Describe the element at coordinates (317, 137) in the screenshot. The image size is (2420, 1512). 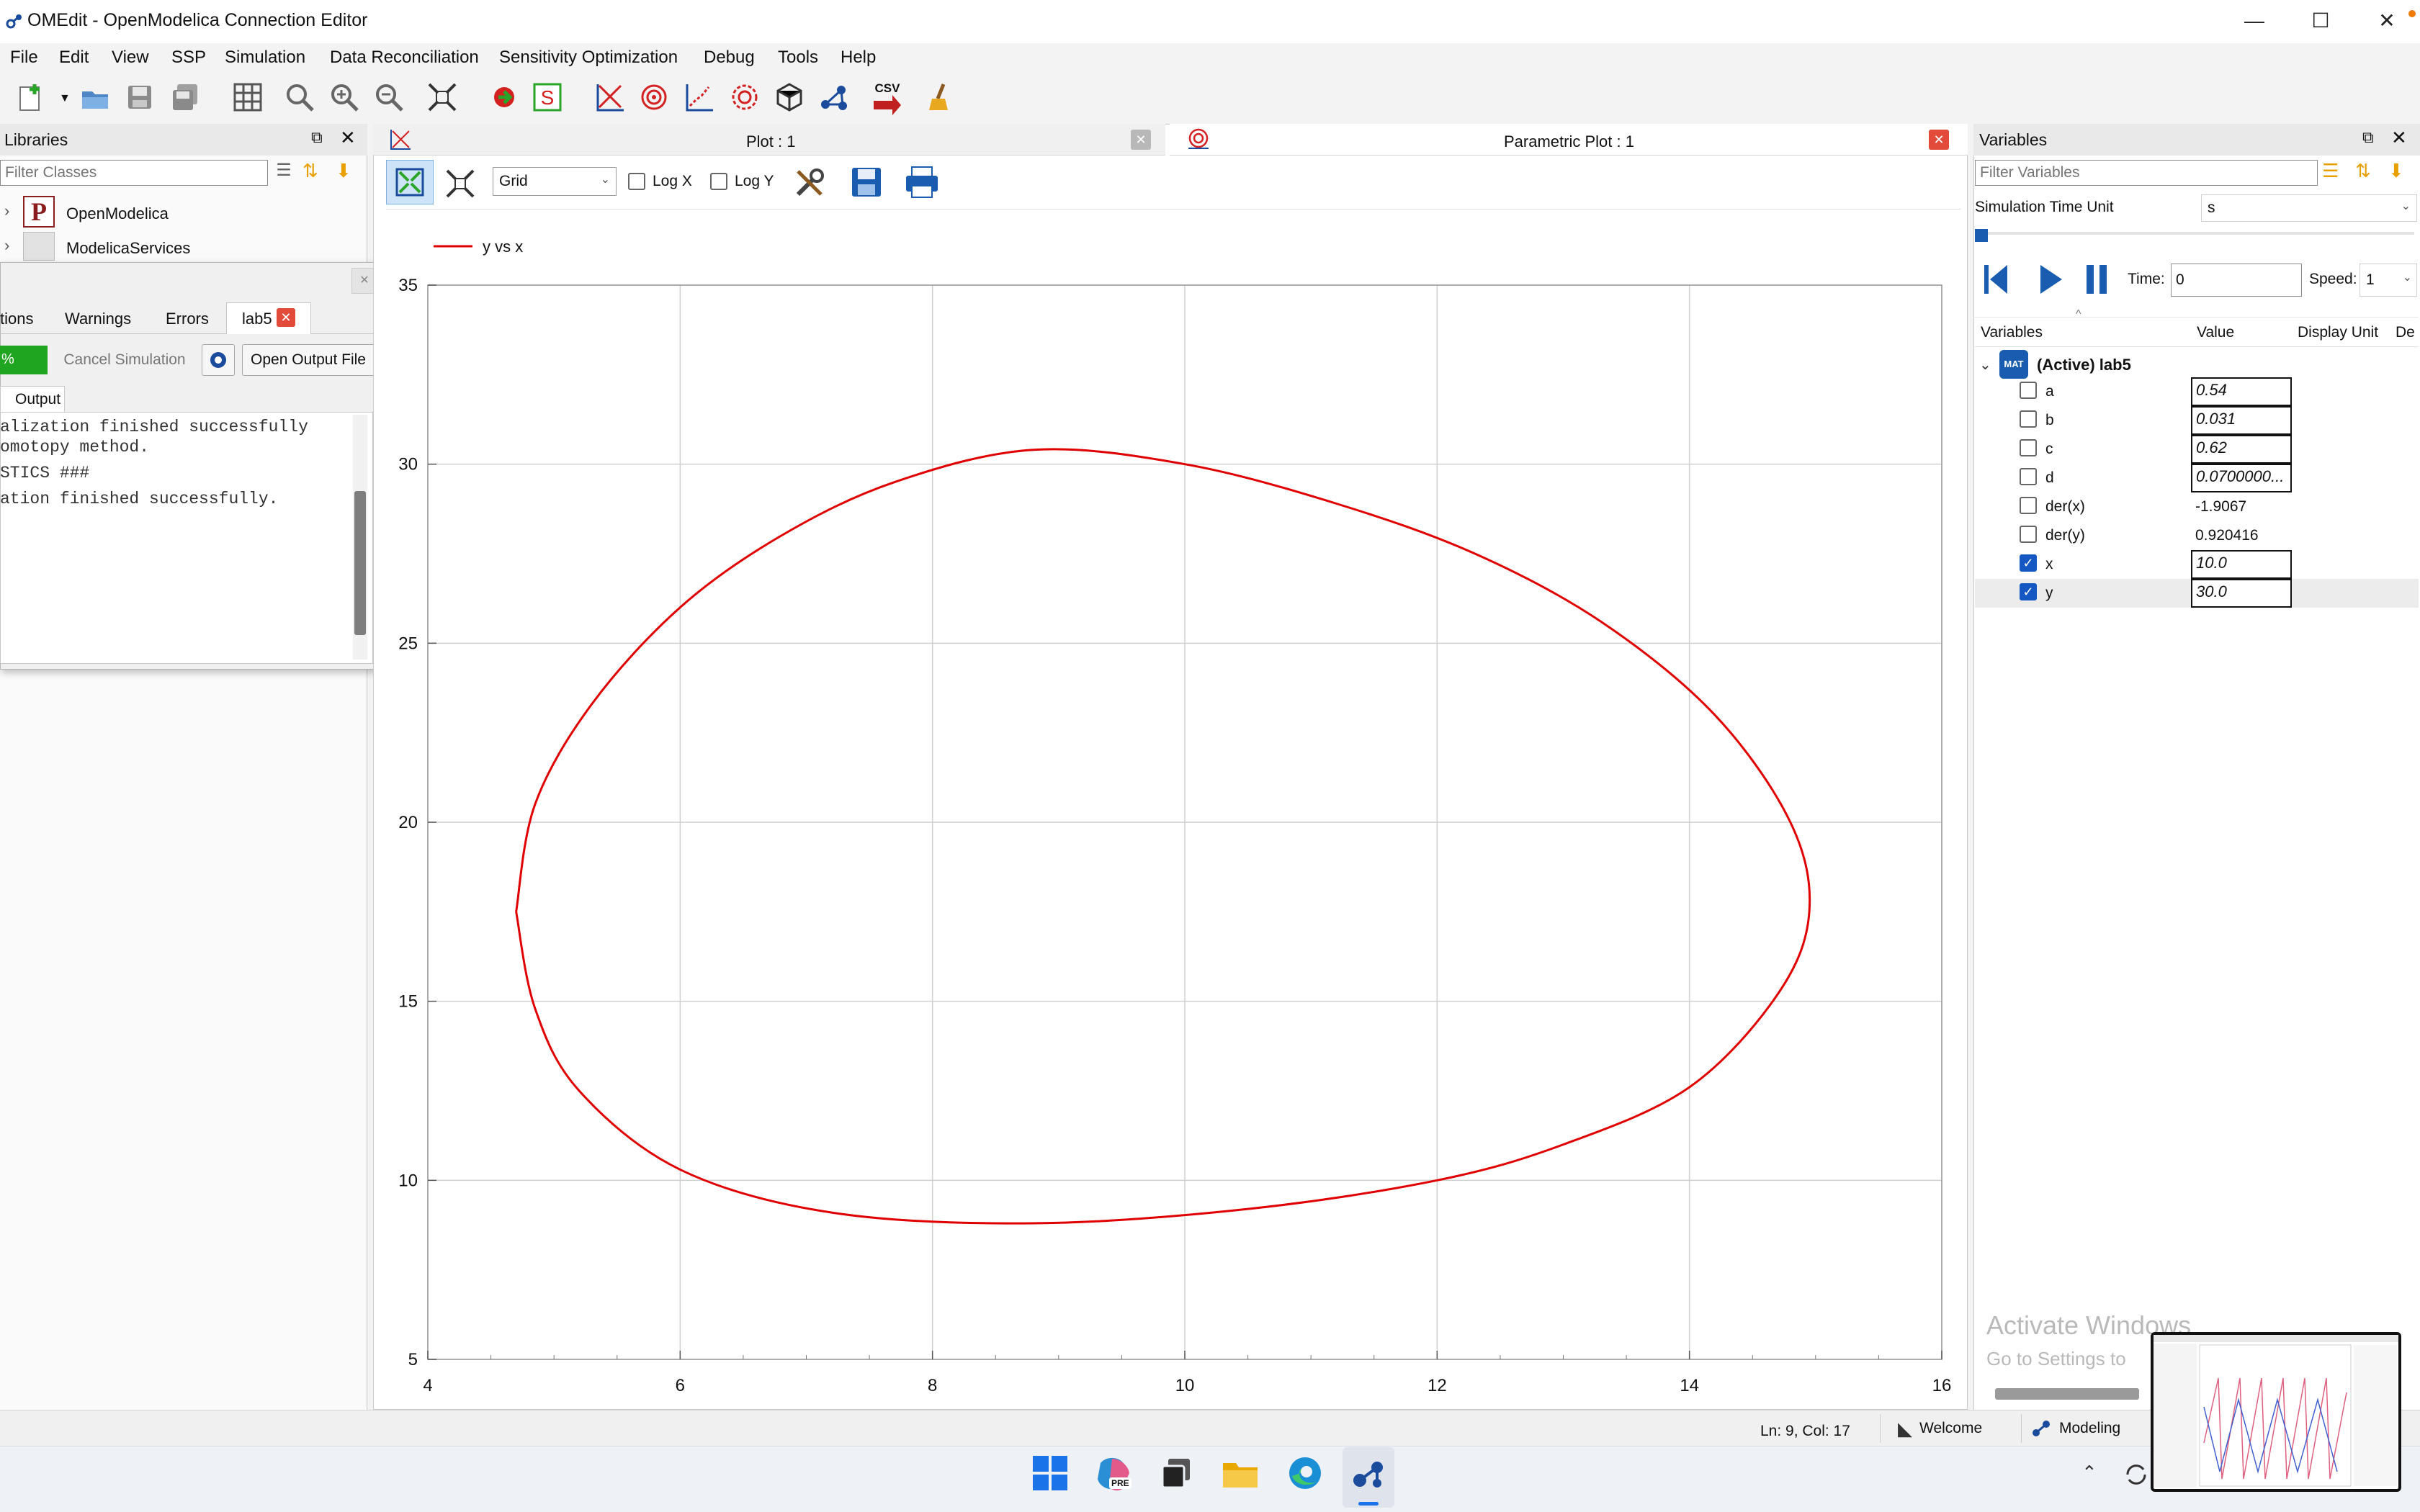
I see `float-panel-icon: ⧉` at that location.